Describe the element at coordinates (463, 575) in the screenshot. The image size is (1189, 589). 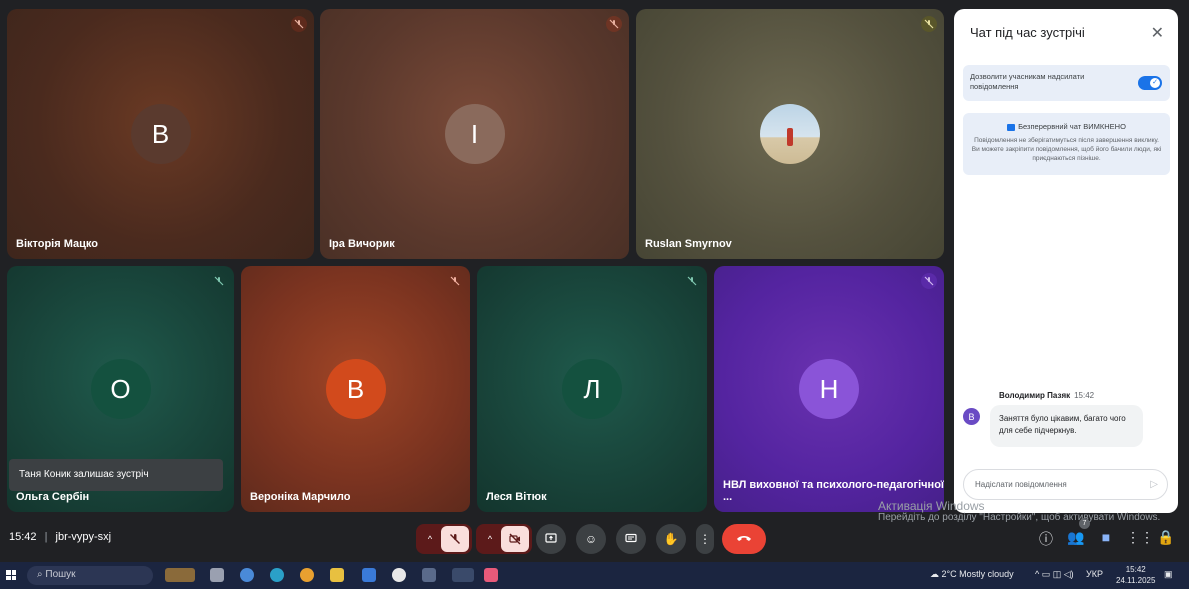
I see `chrome-active-icon` at that location.